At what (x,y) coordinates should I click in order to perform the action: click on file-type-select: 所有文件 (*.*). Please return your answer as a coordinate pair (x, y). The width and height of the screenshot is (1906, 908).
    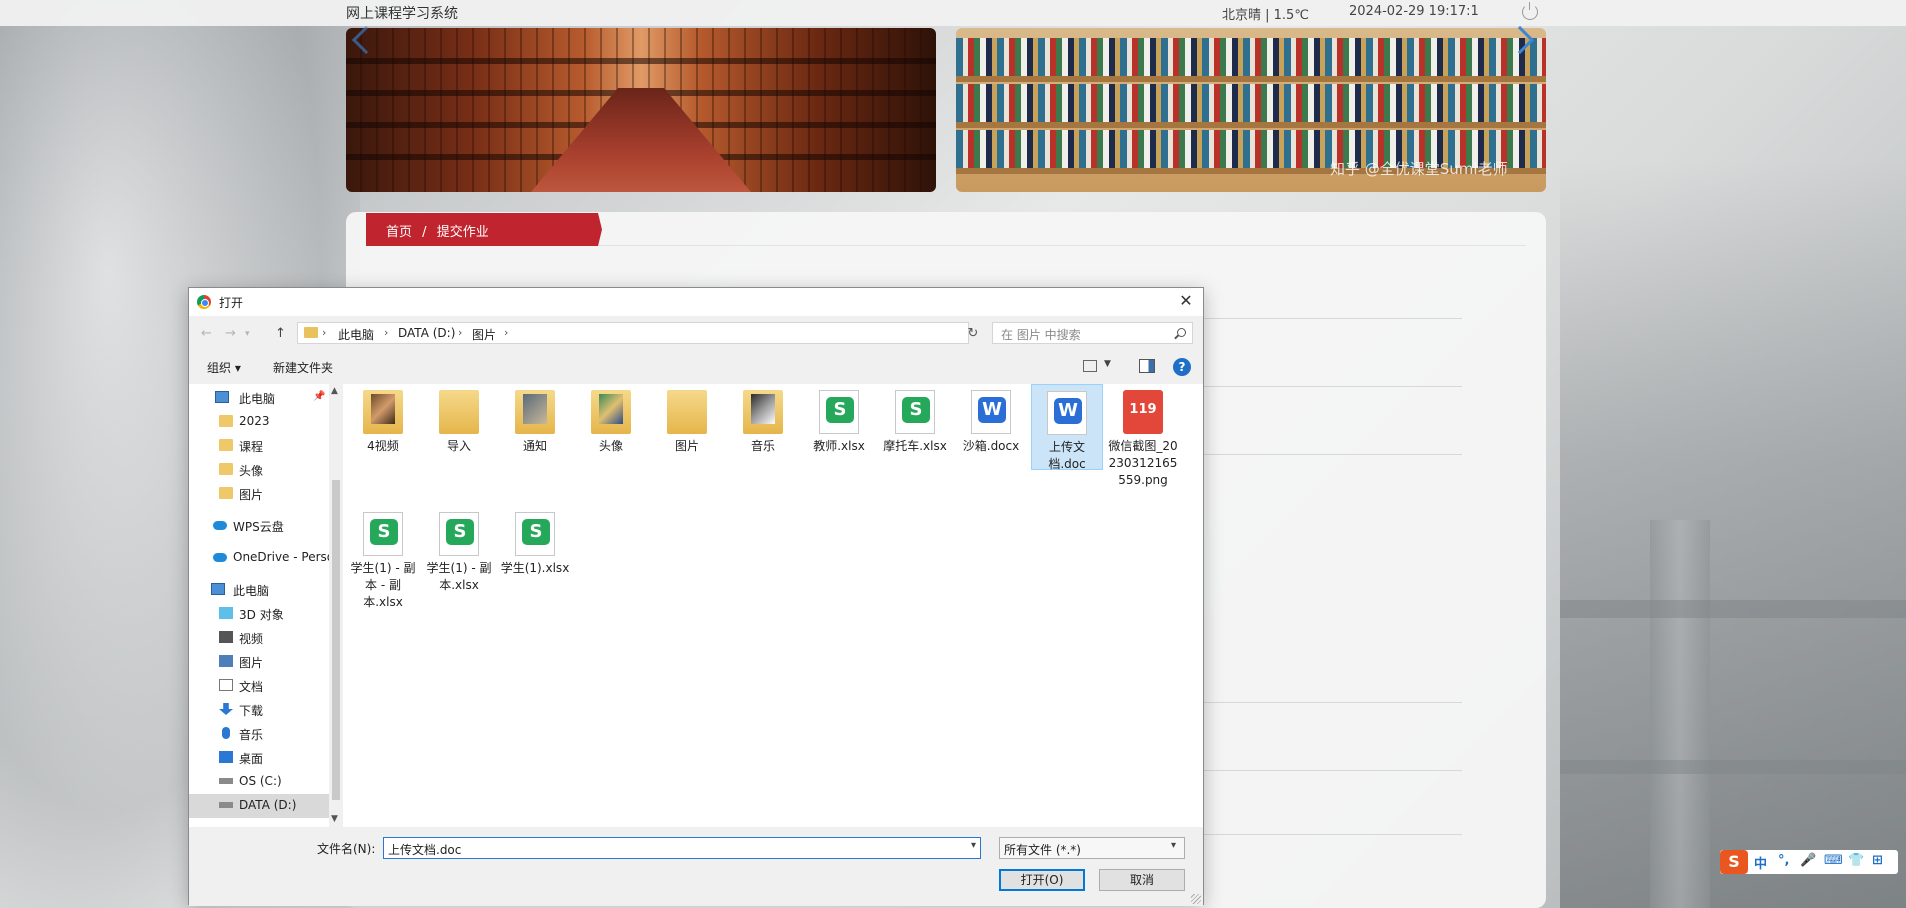
    Looking at the image, I should click on (1092, 848).